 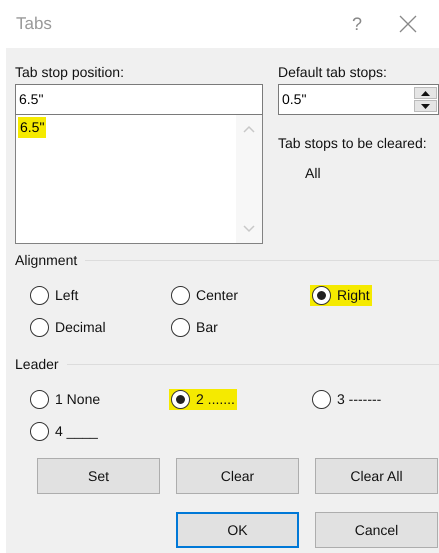 I want to click on up-triangle-icon, so click(x=425, y=93).